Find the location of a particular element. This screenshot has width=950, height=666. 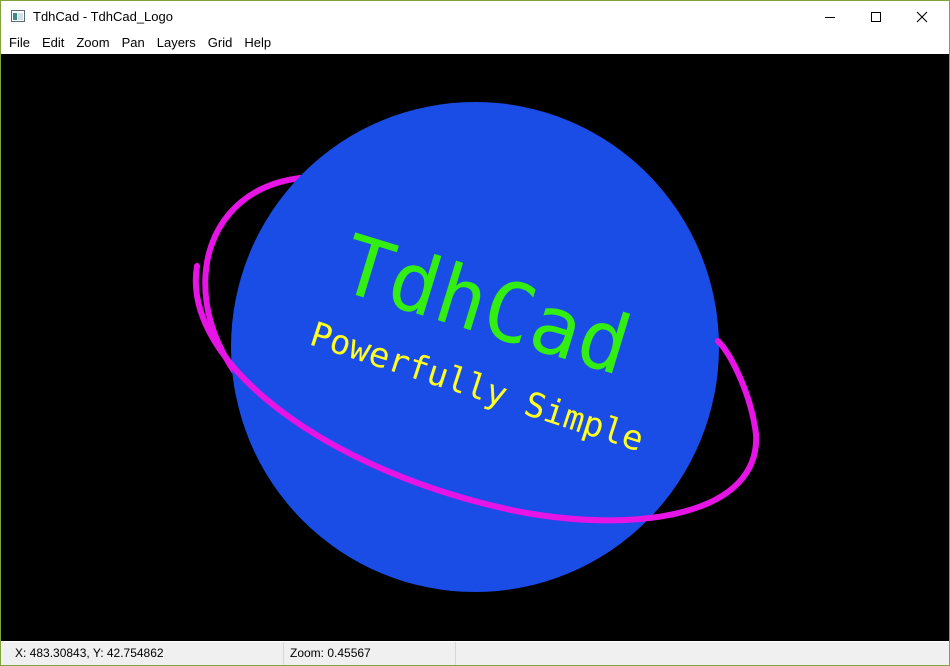

menu-edit: Edit is located at coordinates (53, 43).